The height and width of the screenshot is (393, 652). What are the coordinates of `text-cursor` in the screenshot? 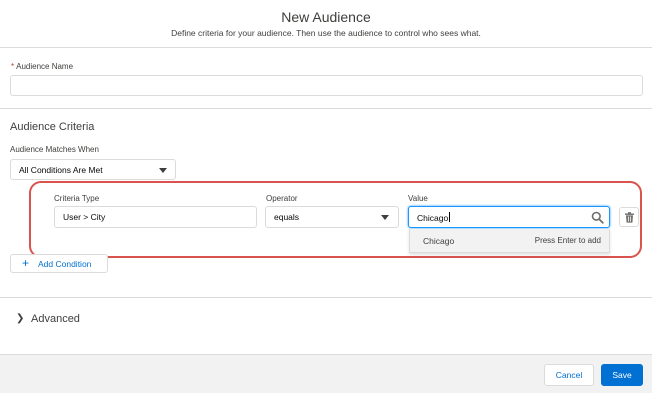 It's located at (450, 217).